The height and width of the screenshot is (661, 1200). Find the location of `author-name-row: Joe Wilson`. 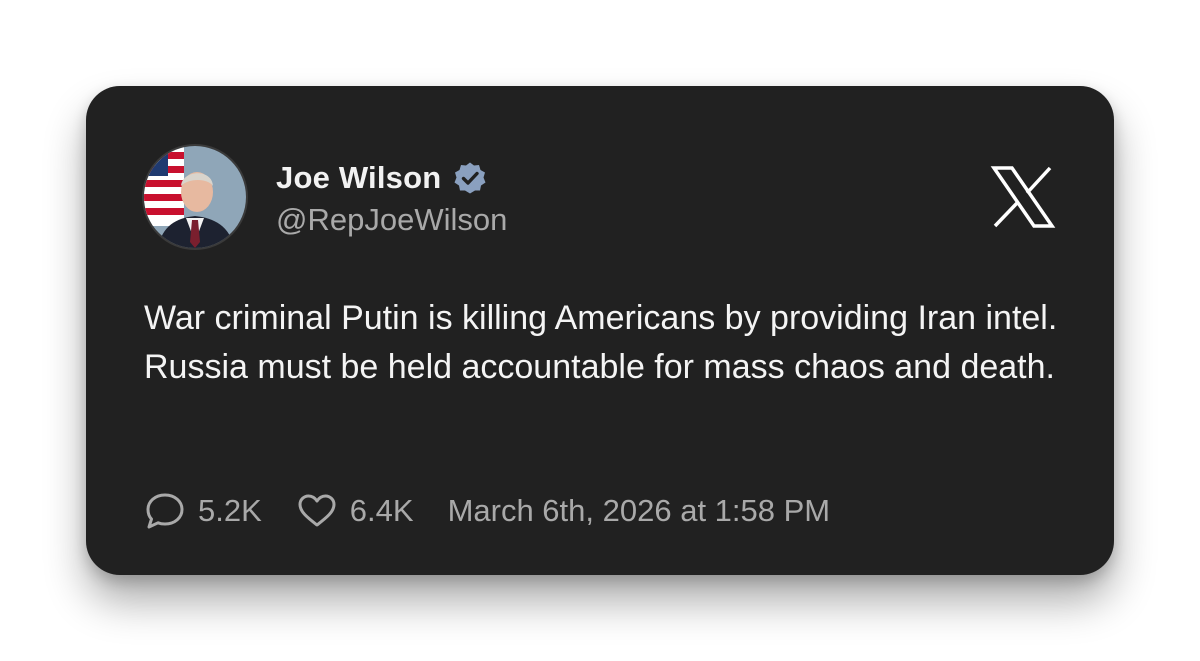

author-name-row: Joe Wilson is located at coordinates (381, 178).